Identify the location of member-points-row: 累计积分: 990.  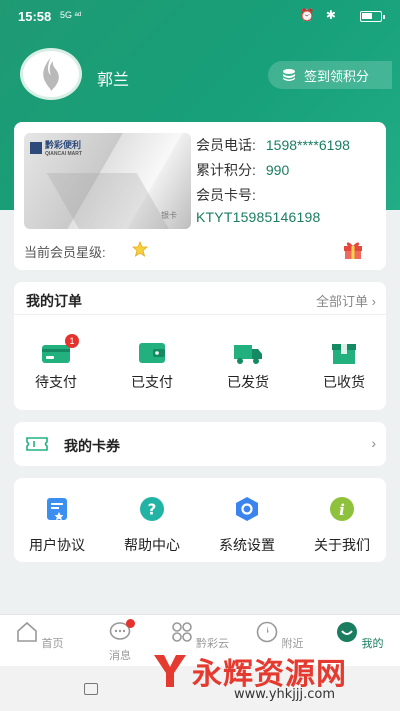
(242, 170).